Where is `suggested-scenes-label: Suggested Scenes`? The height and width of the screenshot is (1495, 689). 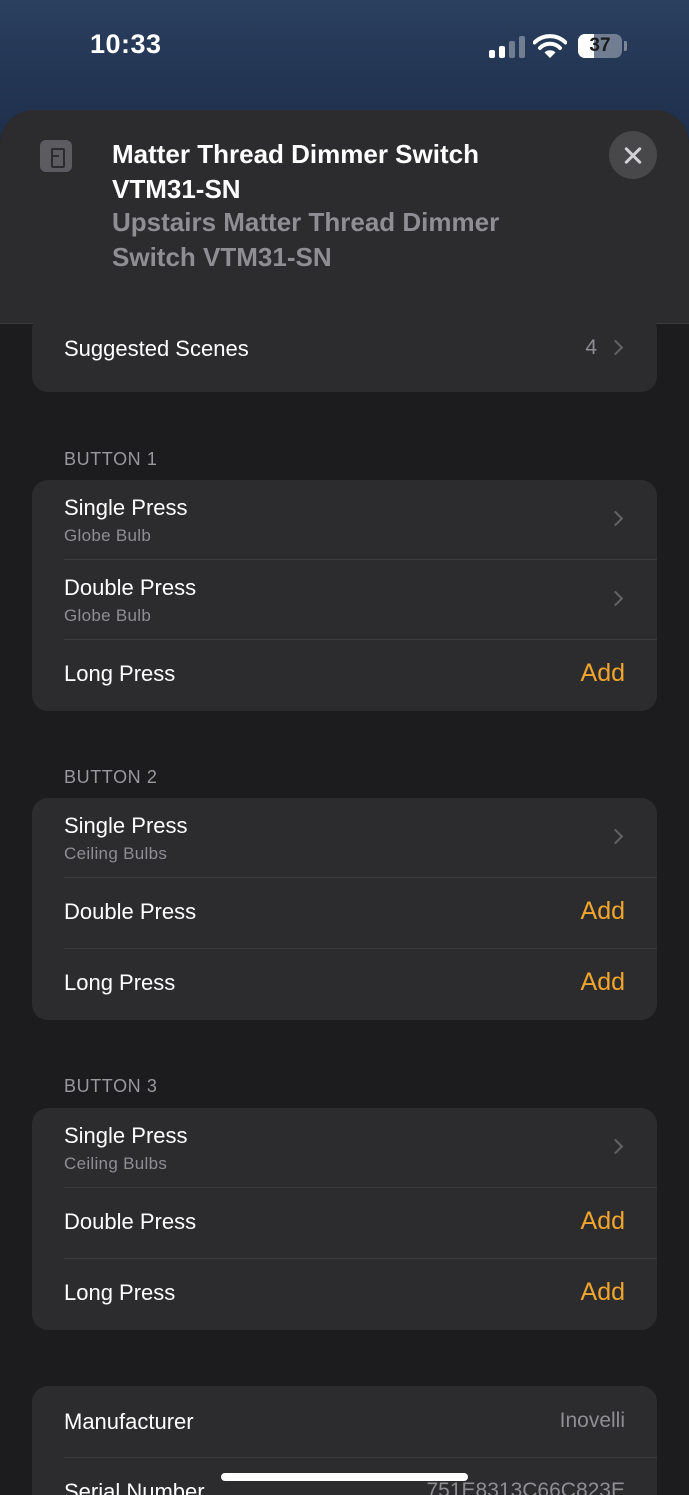 suggested-scenes-label: Suggested Scenes is located at coordinates (156, 348).